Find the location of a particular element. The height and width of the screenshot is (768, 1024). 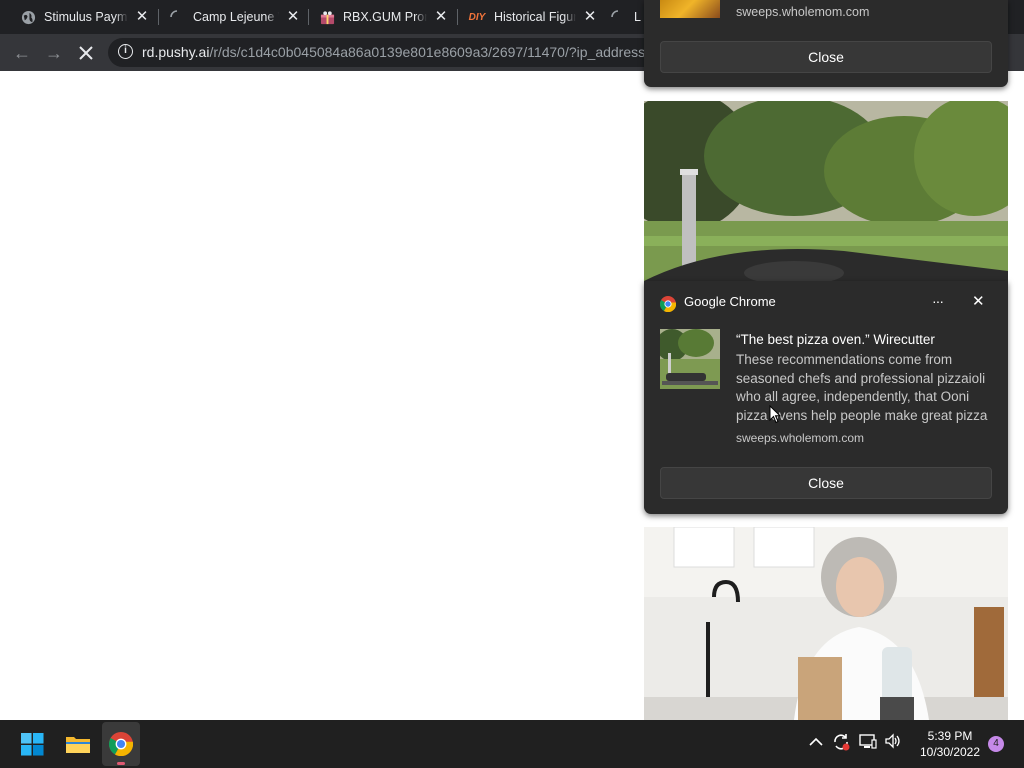

tab-stimulus-payment: Stimulus Payment ✕ is located at coordinates (85, 17).